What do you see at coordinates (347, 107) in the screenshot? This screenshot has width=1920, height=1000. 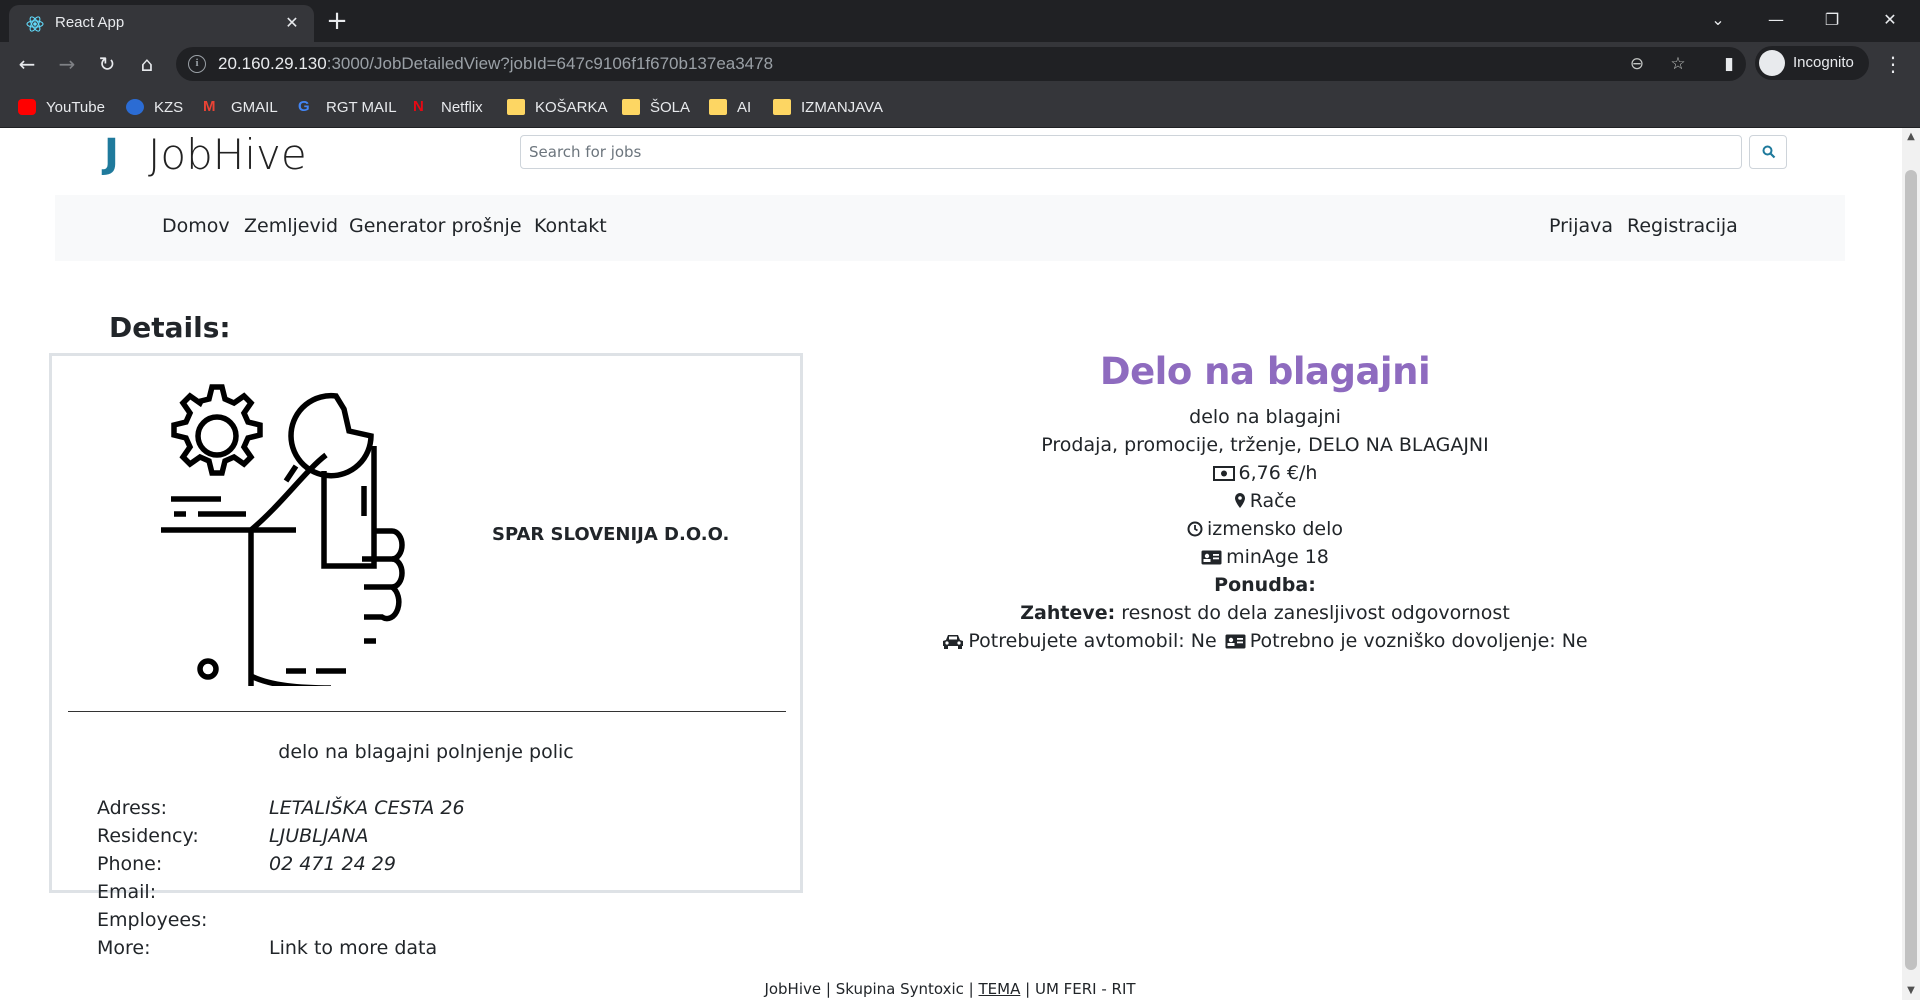 I see `bookmark-rgt-mail: G RGT MAIL` at bounding box center [347, 107].